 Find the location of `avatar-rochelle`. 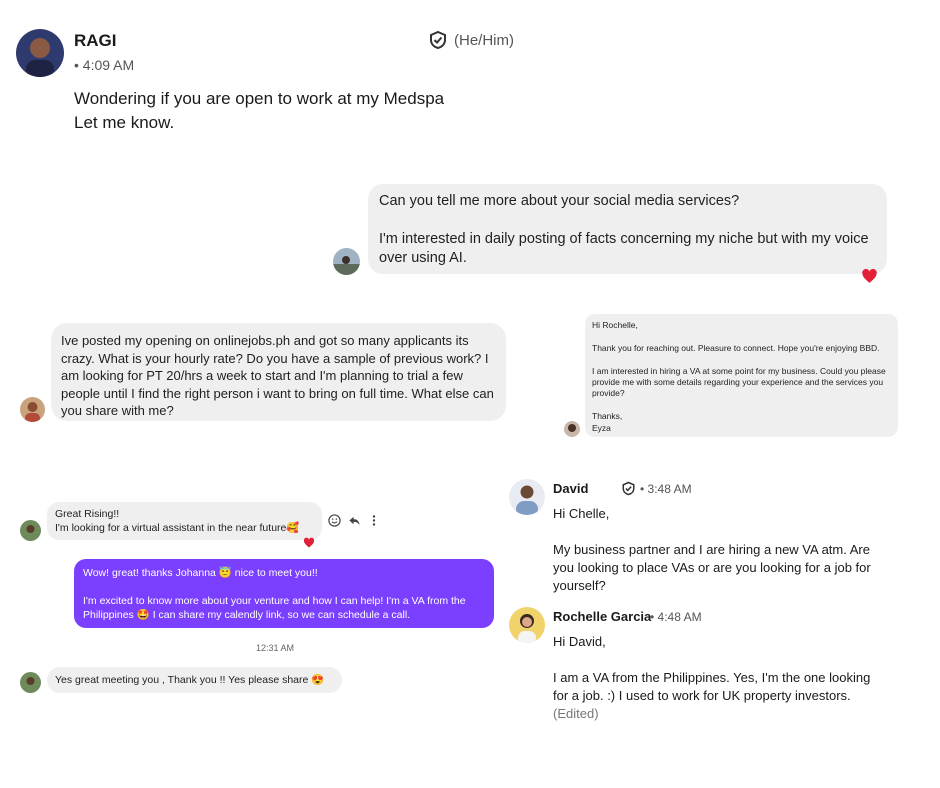

avatar-rochelle is located at coordinates (527, 625).